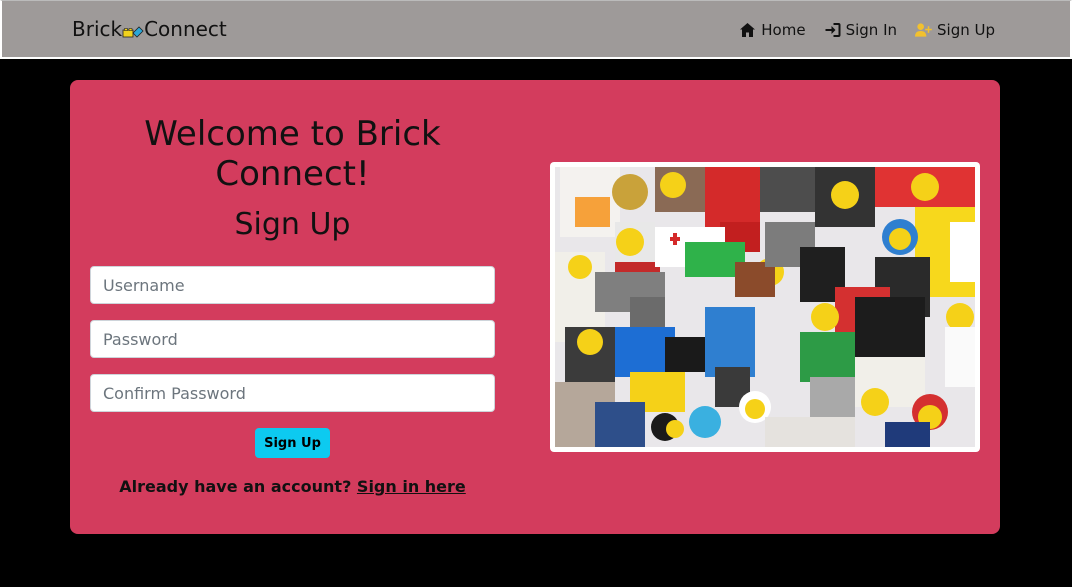 This screenshot has width=1072, height=587. Describe the element at coordinates (748, 30) in the screenshot. I see `home-icon` at that location.